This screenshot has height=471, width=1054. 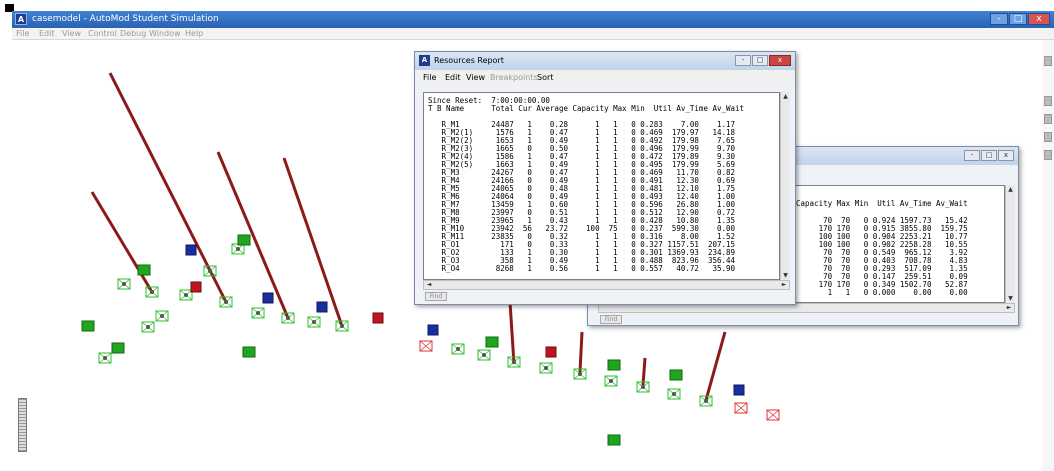 I want to click on main-window-title: casemodel - AutoMod Student Simulation, so click(x=125, y=19).